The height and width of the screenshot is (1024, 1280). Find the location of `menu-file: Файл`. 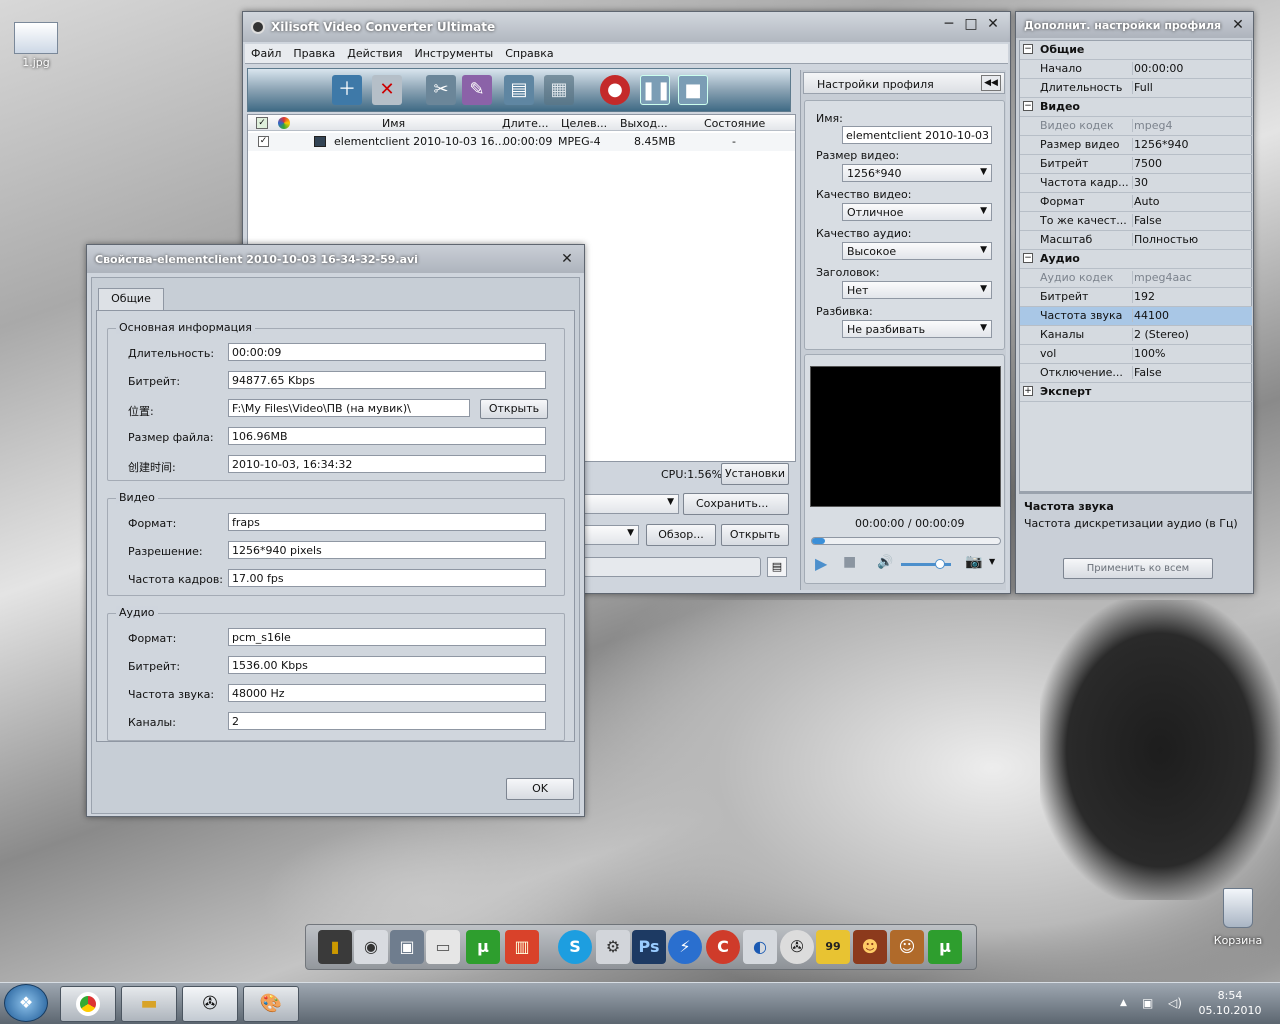

menu-file: Файл is located at coordinates (266, 53).